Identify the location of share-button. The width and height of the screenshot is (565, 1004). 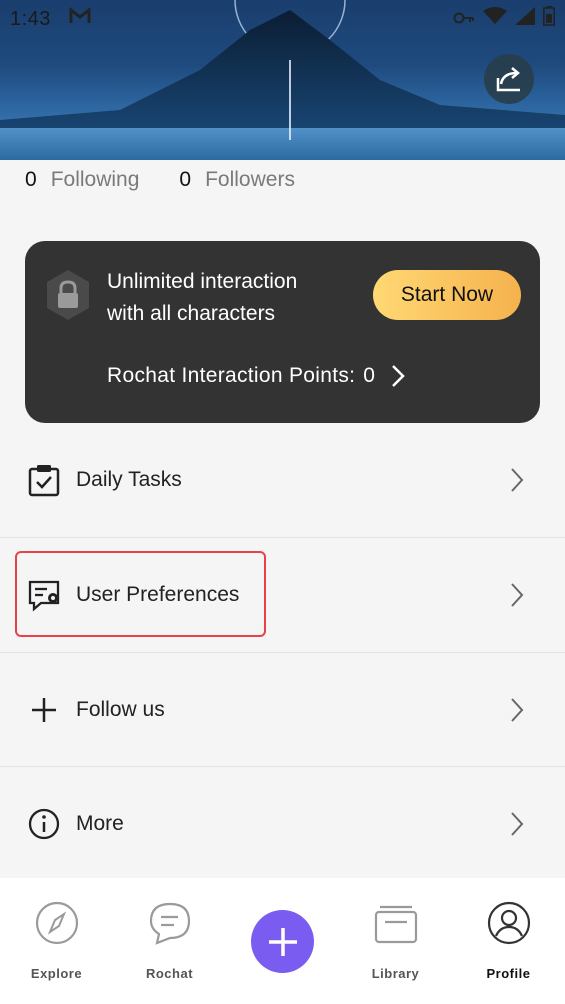
(509, 79).